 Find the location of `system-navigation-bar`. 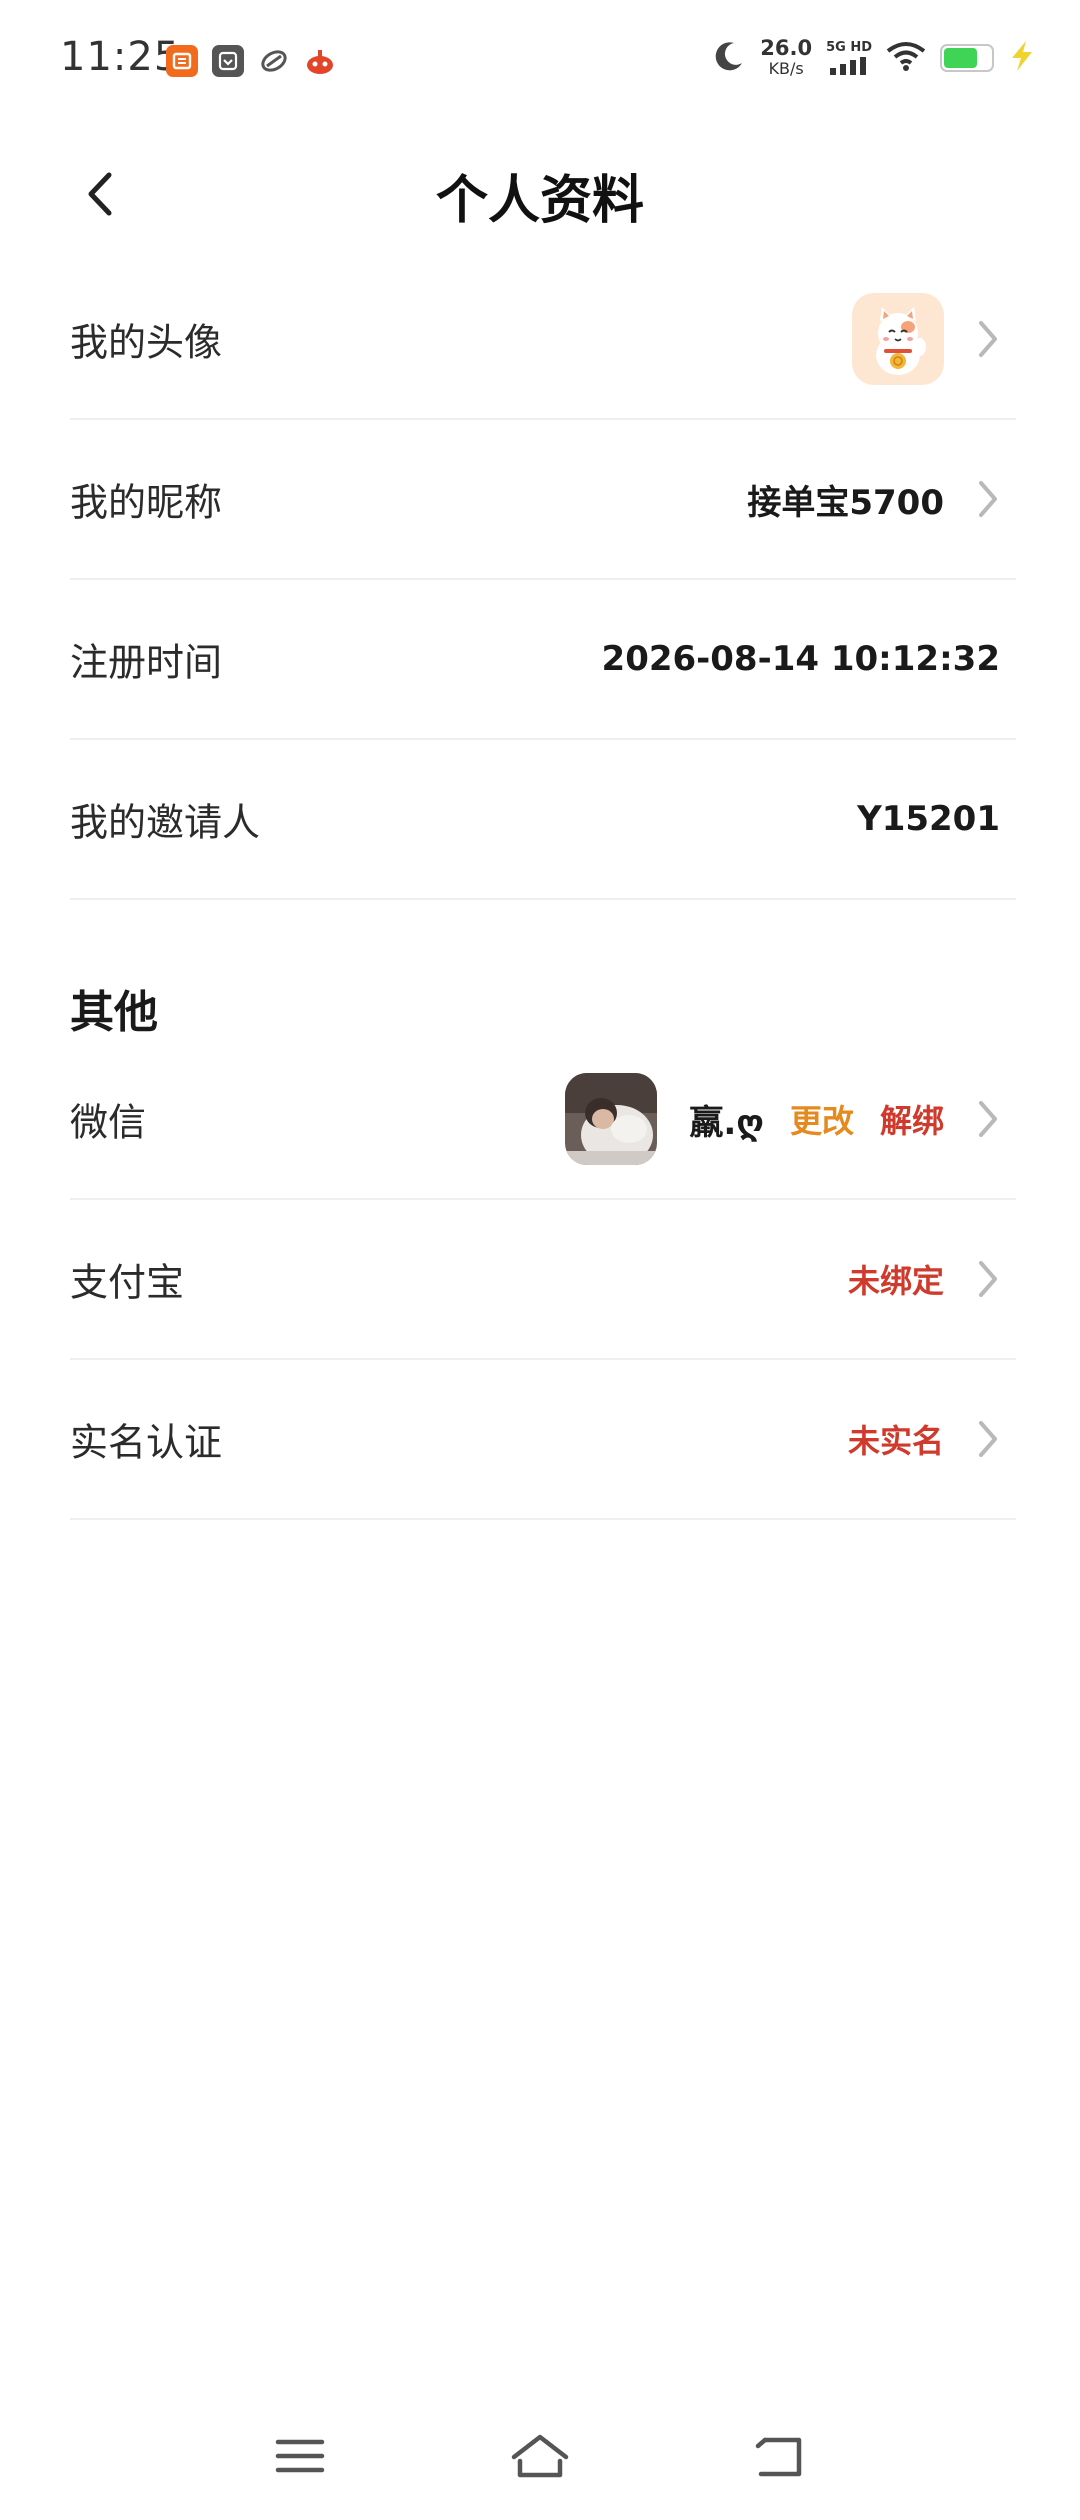

system-navigation-bar is located at coordinates (540, 2460).